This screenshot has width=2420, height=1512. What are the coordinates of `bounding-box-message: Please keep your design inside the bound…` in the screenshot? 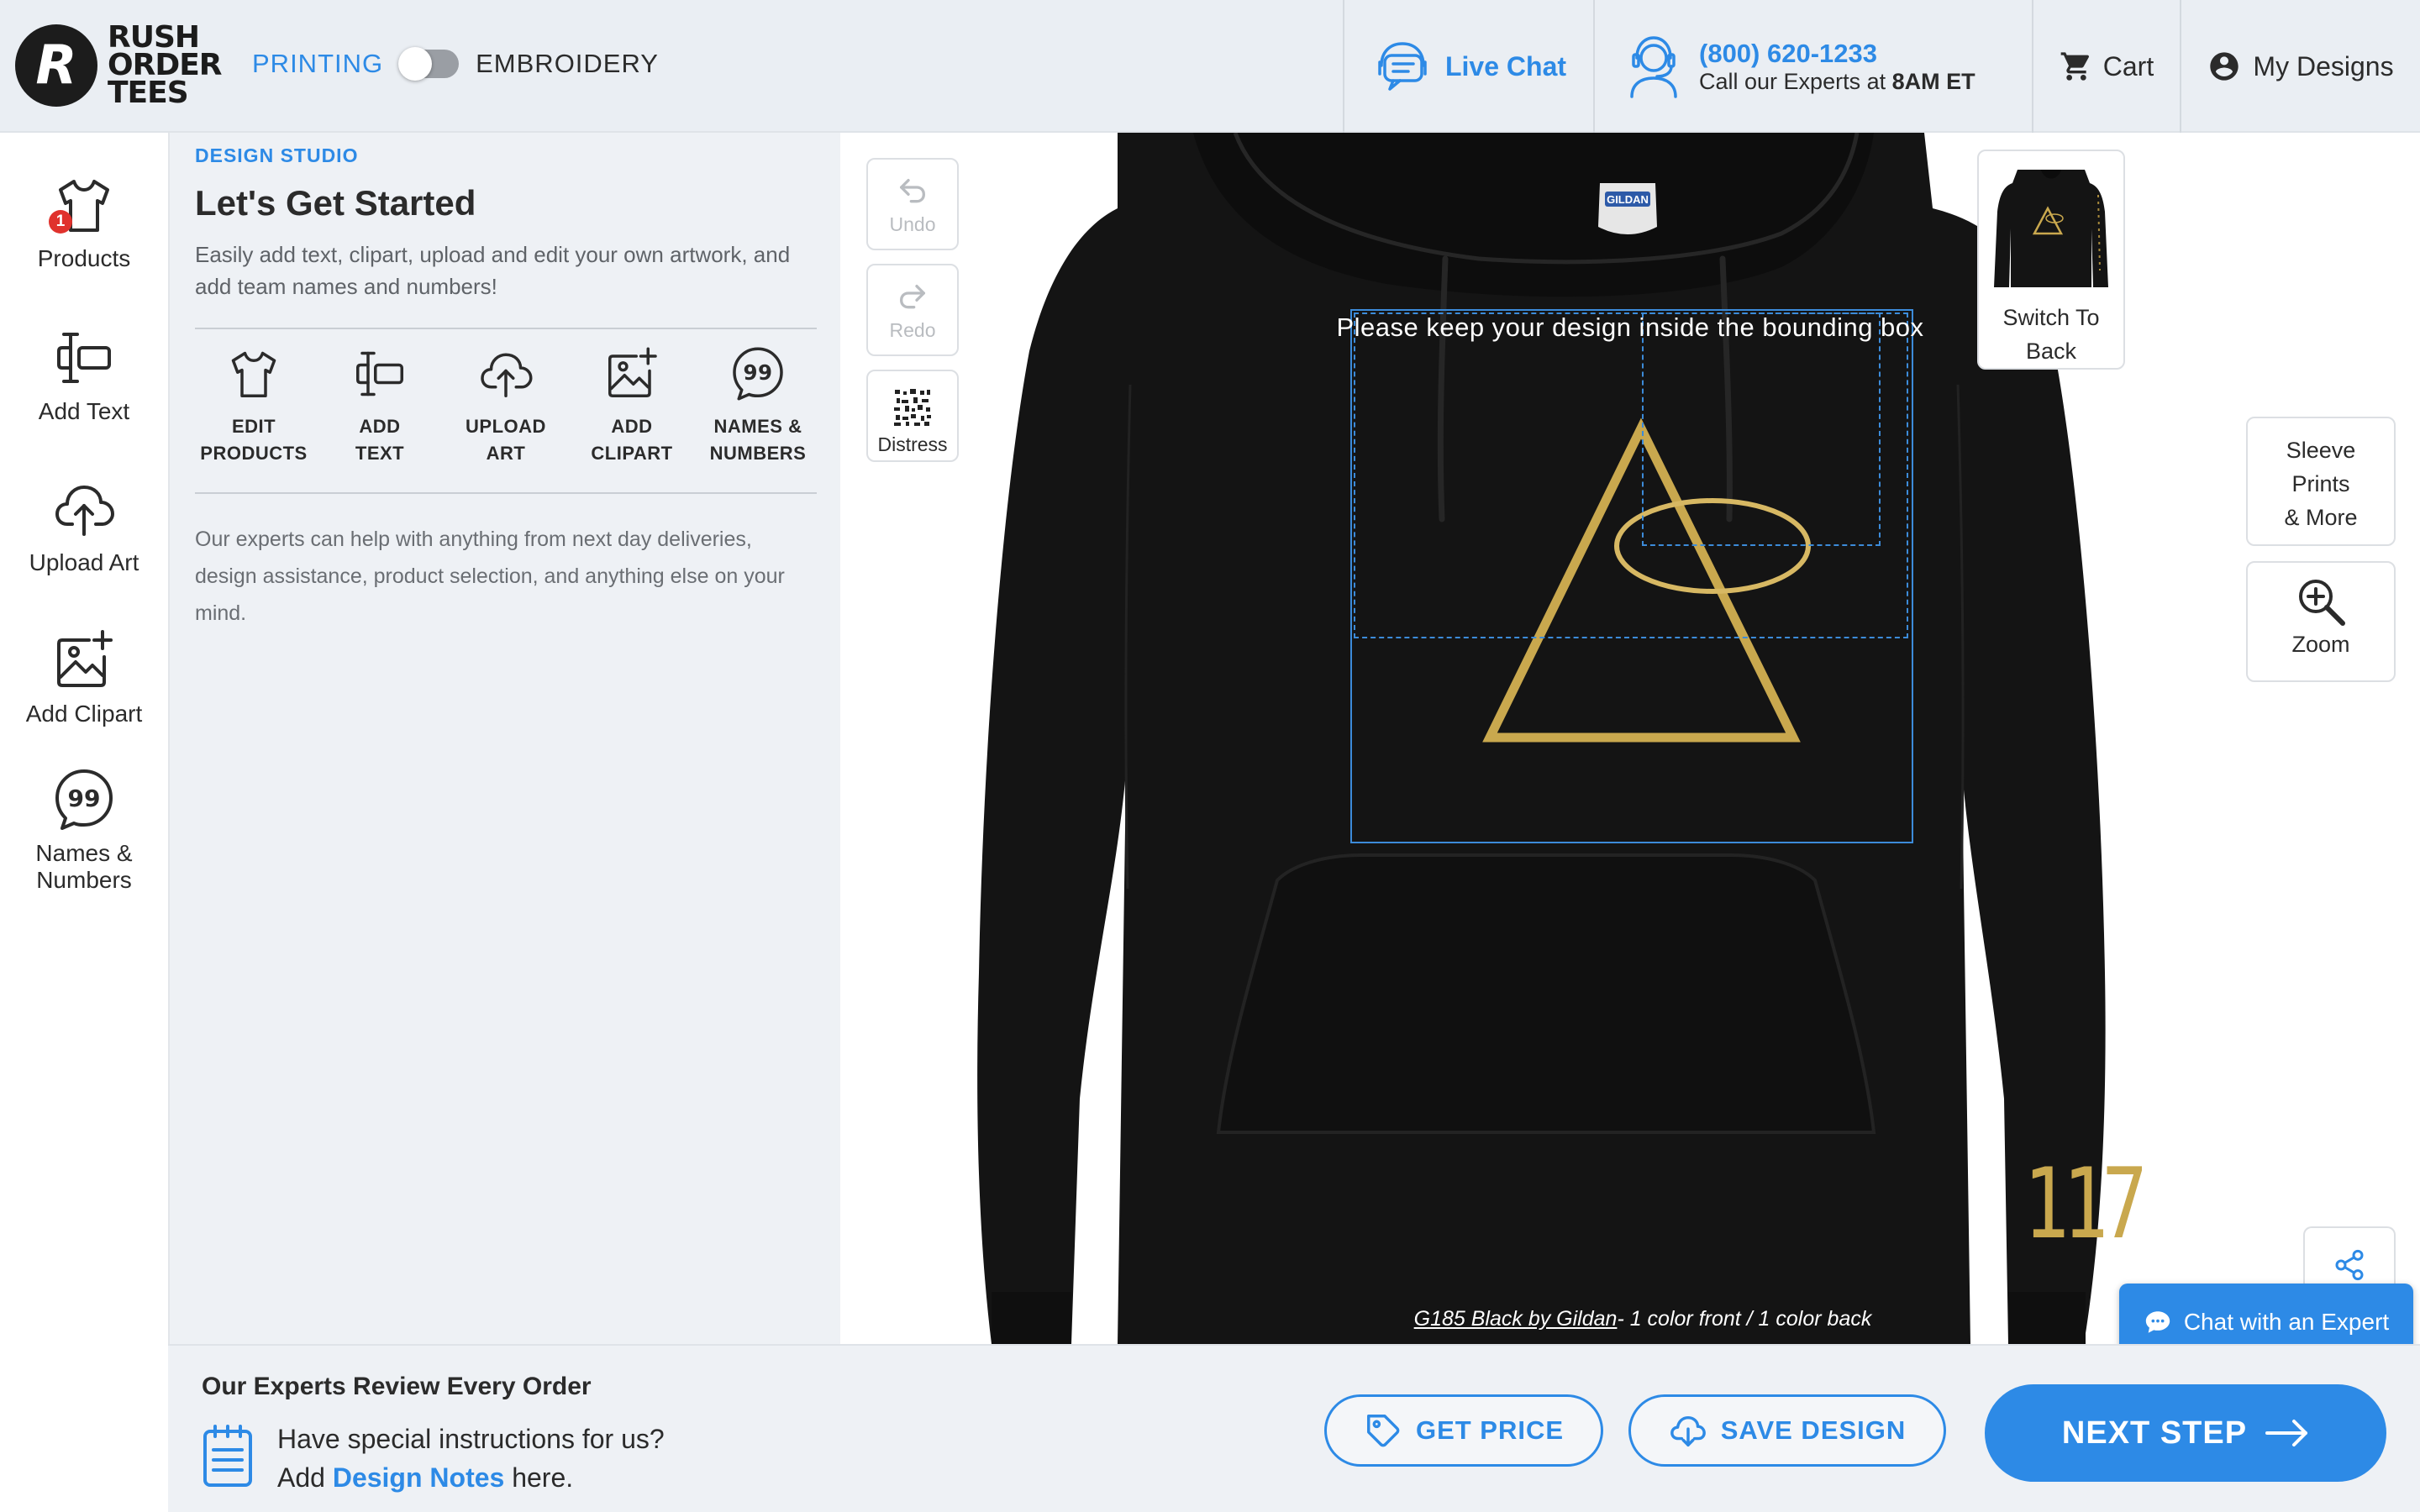 It's located at (1630, 327).